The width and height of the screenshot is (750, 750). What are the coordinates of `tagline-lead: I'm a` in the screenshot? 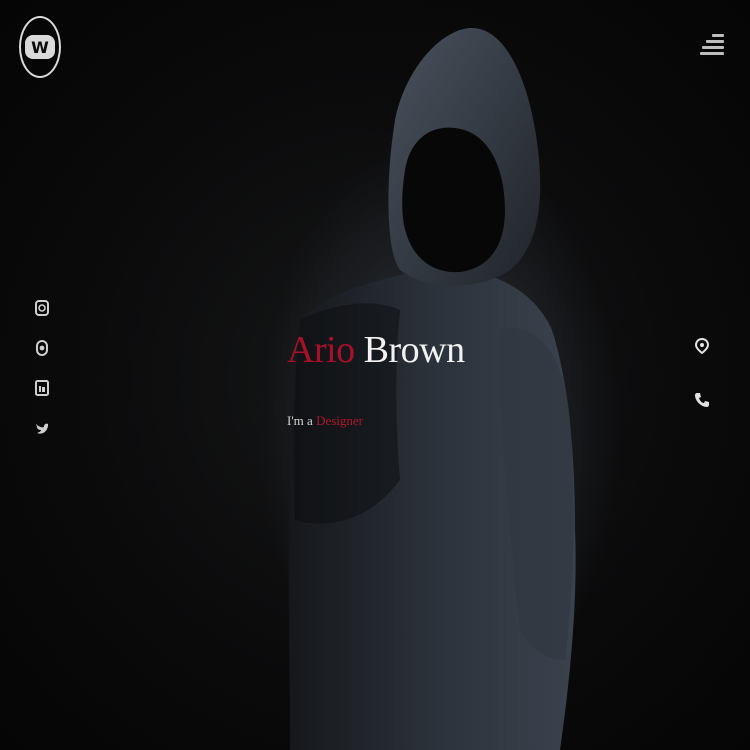 It's located at (300, 420).